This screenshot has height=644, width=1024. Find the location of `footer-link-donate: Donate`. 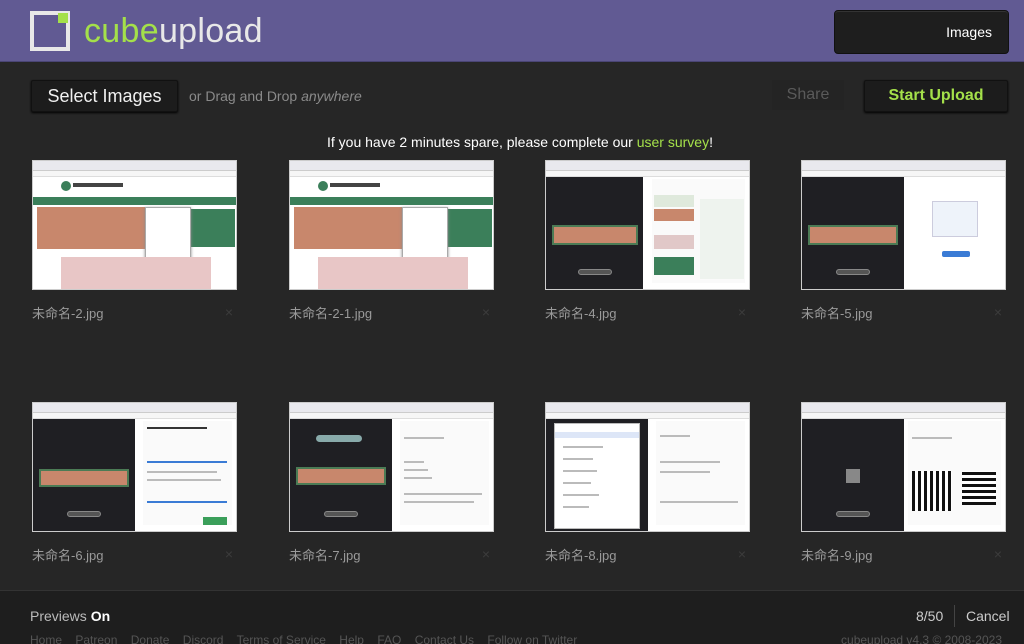

footer-link-donate: Donate is located at coordinates (150, 638).